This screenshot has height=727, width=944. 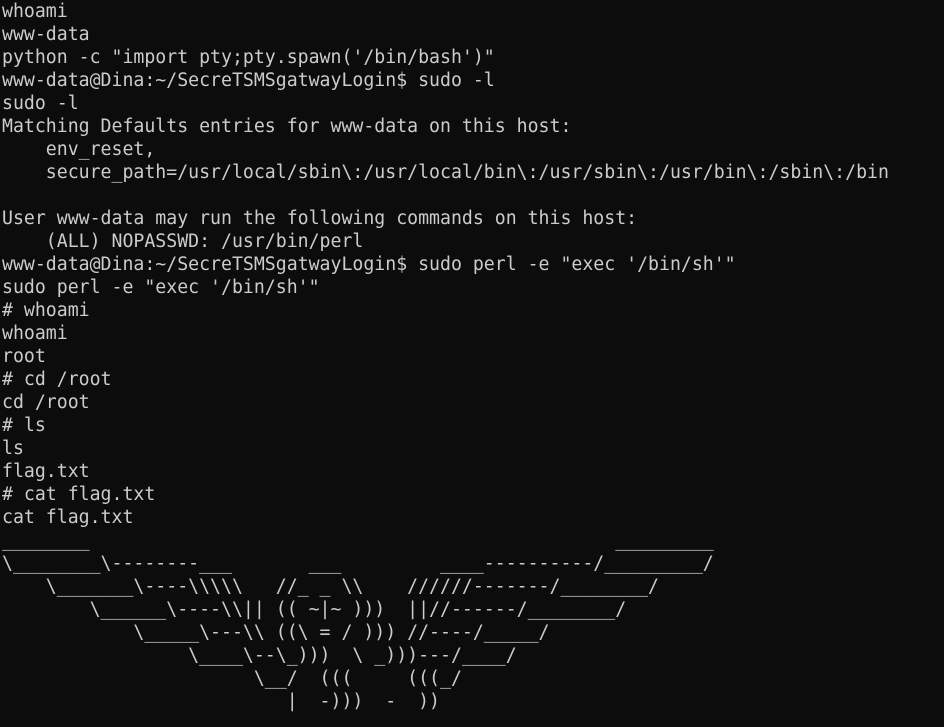 I want to click on ascii-art-line: ________ _________, so click(x=358, y=540).